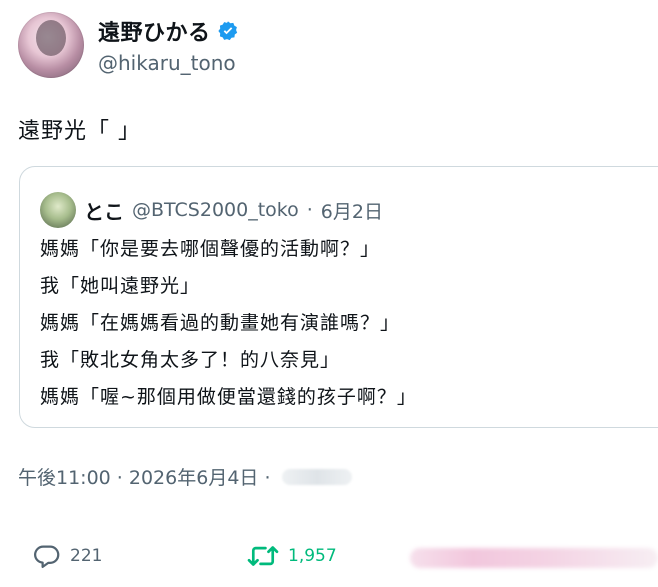 This screenshot has width=658, height=587. What do you see at coordinates (104, 211) in the screenshot?
I see `quoted-author-display-name: とこ` at bounding box center [104, 211].